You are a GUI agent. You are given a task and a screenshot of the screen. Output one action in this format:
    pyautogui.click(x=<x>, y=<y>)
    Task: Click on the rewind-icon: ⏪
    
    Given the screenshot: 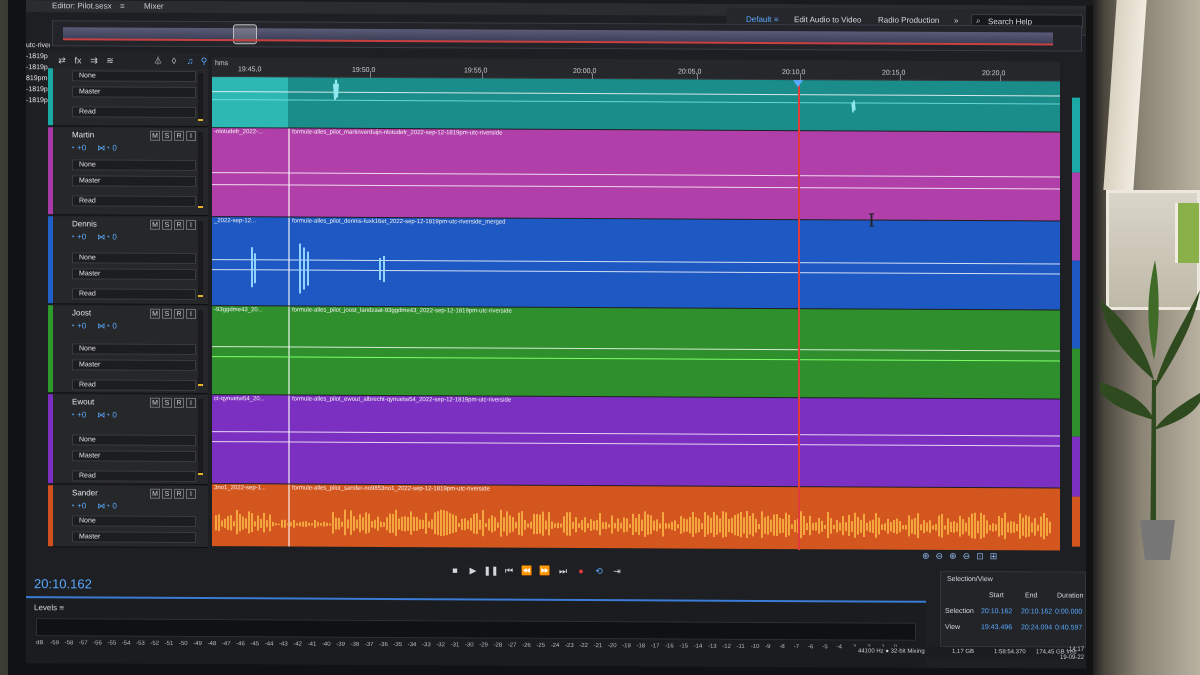 What is the action you would take?
    pyautogui.click(x=527, y=571)
    